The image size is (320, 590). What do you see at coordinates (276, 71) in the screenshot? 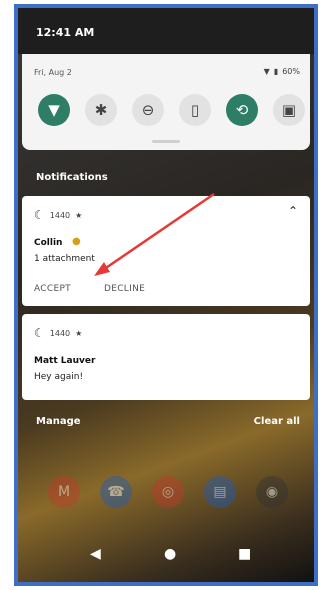
I see `battery-icon: ▮` at bounding box center [276, 71].